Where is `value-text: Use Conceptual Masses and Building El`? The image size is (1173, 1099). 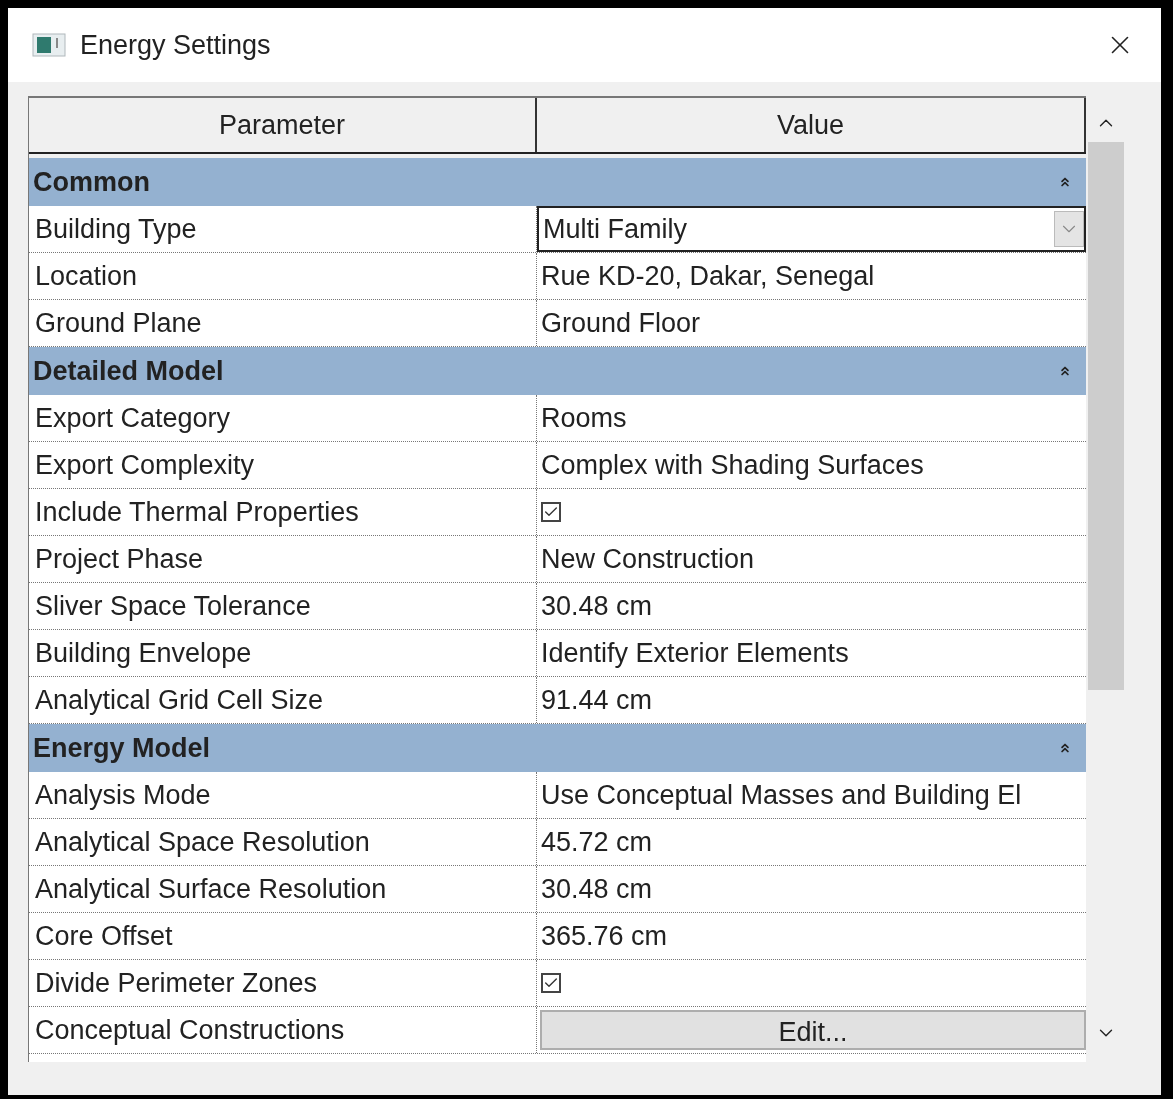 value-text: Use Conceptual Masses and Building El is located at coordinates (781, 795).